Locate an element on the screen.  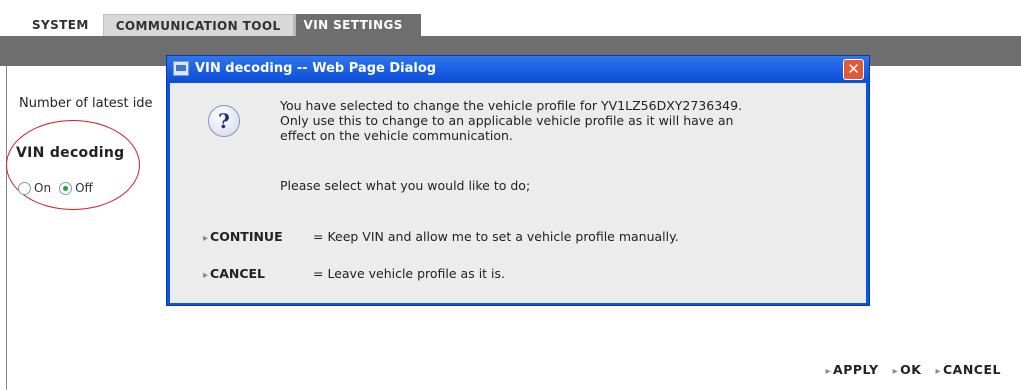
tab-system: SYSTEM is located at coordinates (59, 25).